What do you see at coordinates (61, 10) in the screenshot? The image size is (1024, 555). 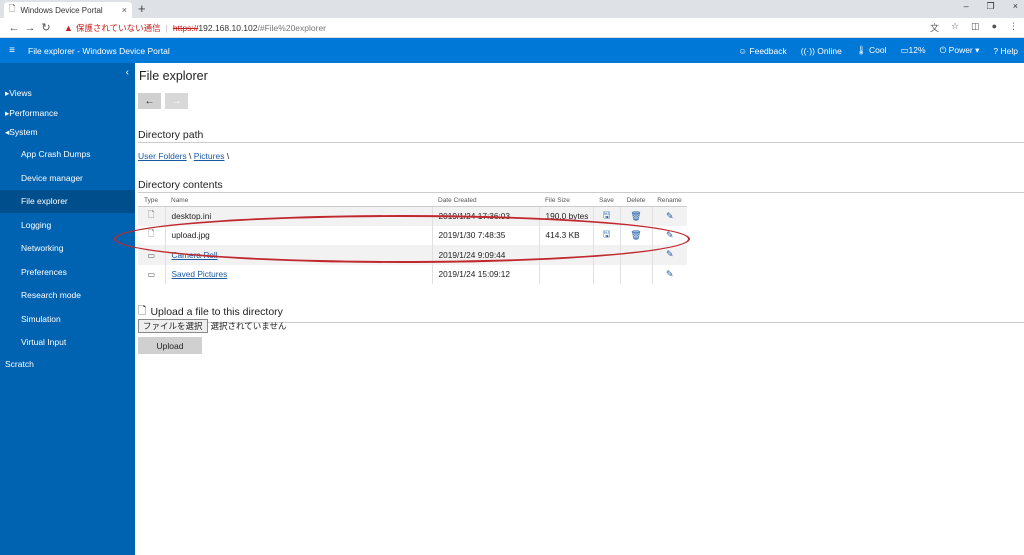 I see `tab-title: Windows Device Portal` at bounding box center [61, 10].